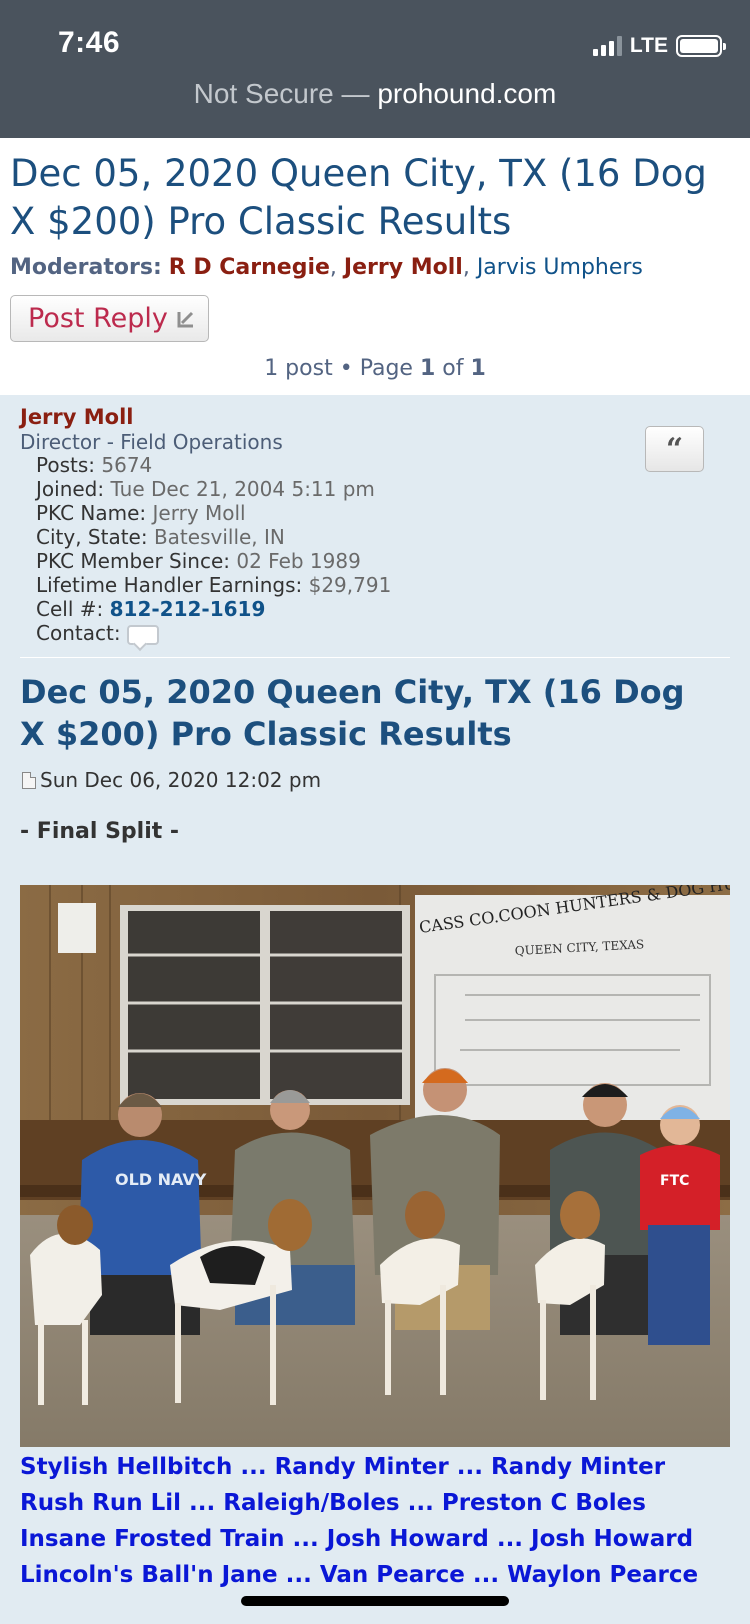 The width and height of the screenshot is (750, 1624). I want to click on profile-row: Lifetime Handler Earnings: $29,791, so click(213, 585).